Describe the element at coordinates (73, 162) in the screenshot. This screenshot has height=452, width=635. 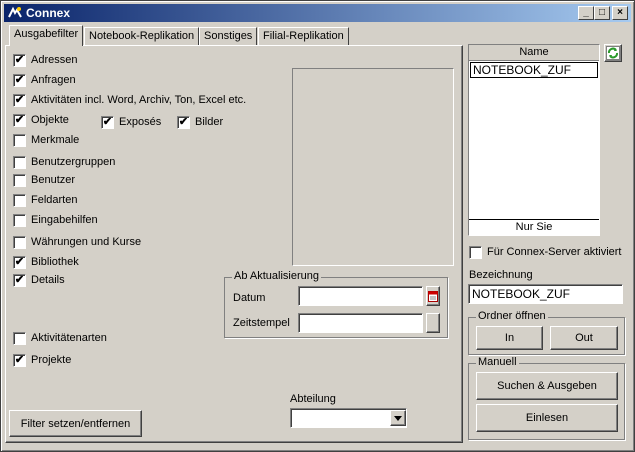
I see `checkbox-label: Benutzergruppen` at that location.